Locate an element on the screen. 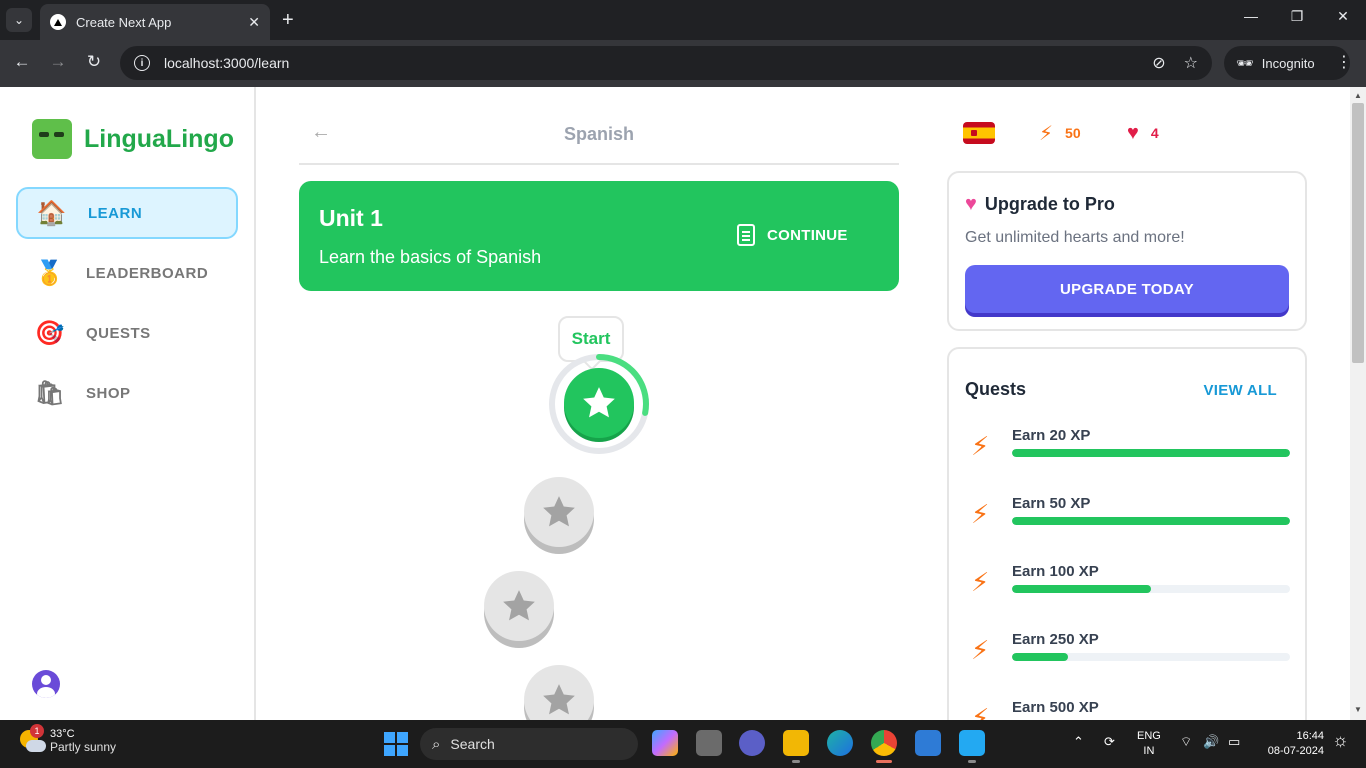 The height and width of the screenshot is (768, 1366). quest-item: ⚡ Earn 250 XP is located at coordinates (1128, 653).